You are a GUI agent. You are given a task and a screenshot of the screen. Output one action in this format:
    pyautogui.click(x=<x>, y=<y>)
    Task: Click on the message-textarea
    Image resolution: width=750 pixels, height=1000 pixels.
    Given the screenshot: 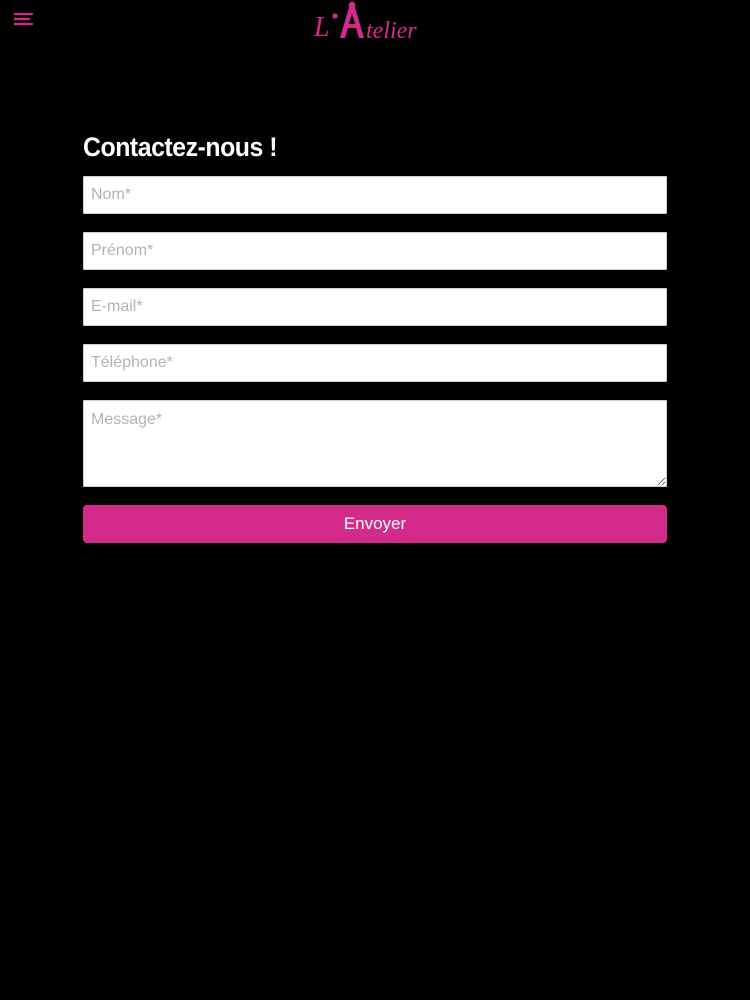 What is the action you would take?
    pyautogui.click(x=375, y=443)
    